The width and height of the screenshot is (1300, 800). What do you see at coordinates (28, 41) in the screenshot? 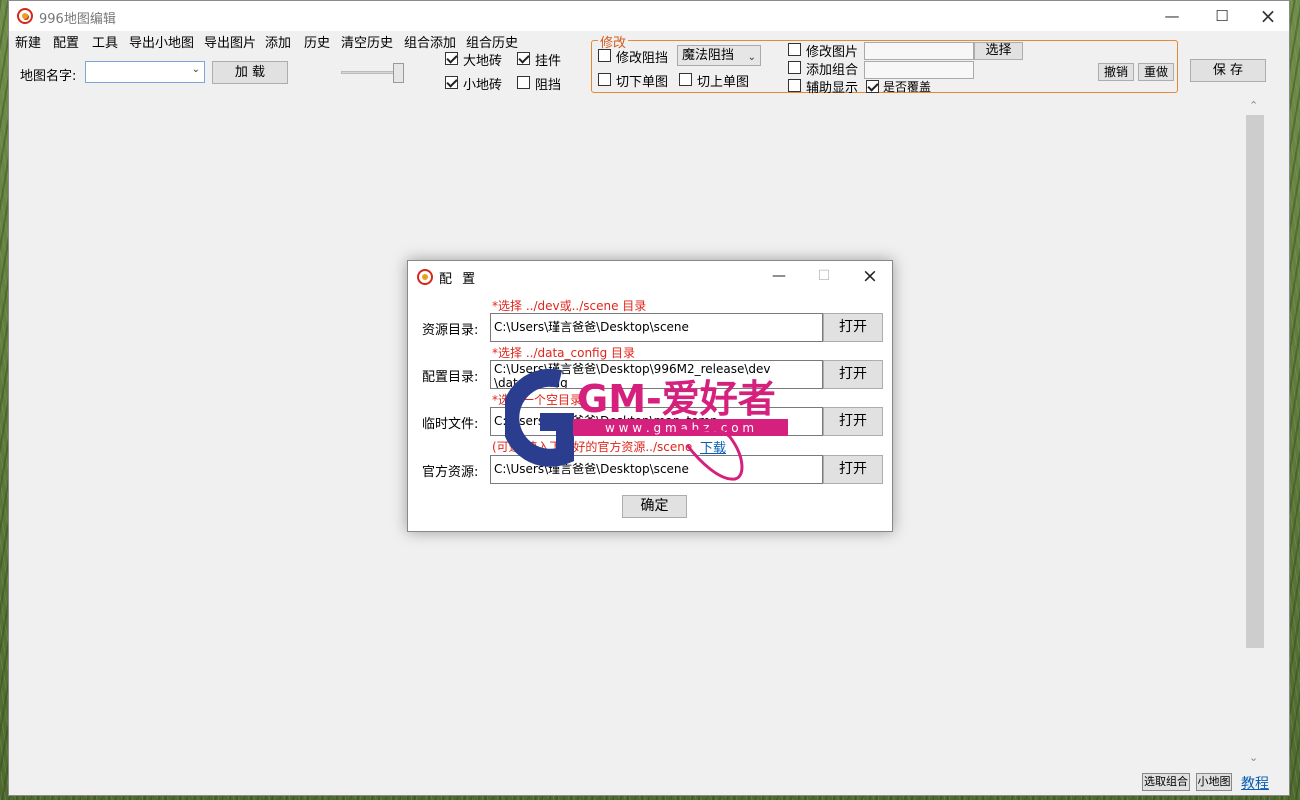
I see `menu-new: 新建` at bounding box center [28, 41].